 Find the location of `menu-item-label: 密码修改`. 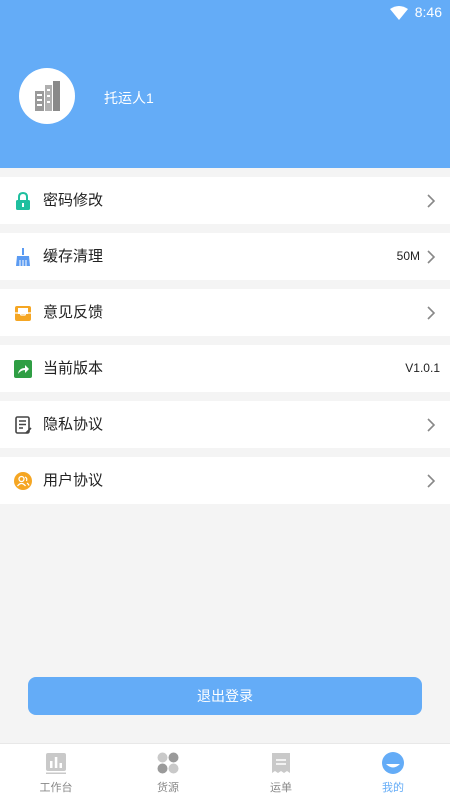

menu-item-label: 密码修改 is located at coordinates (73, 200).